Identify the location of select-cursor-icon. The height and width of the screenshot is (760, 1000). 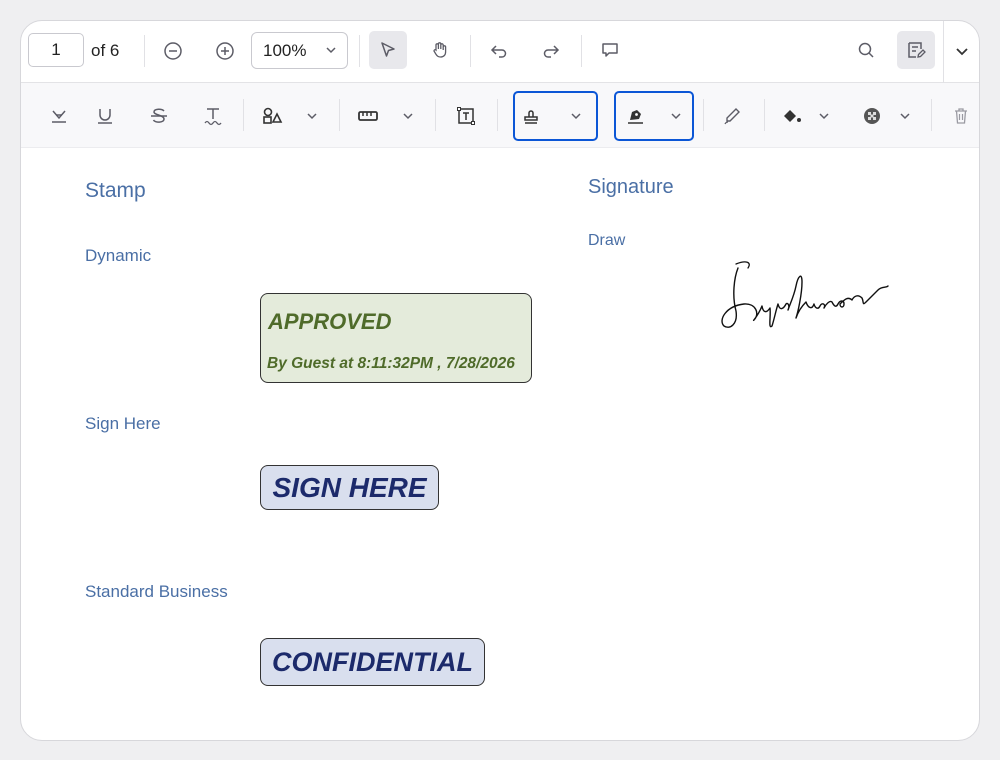
(388, 50).